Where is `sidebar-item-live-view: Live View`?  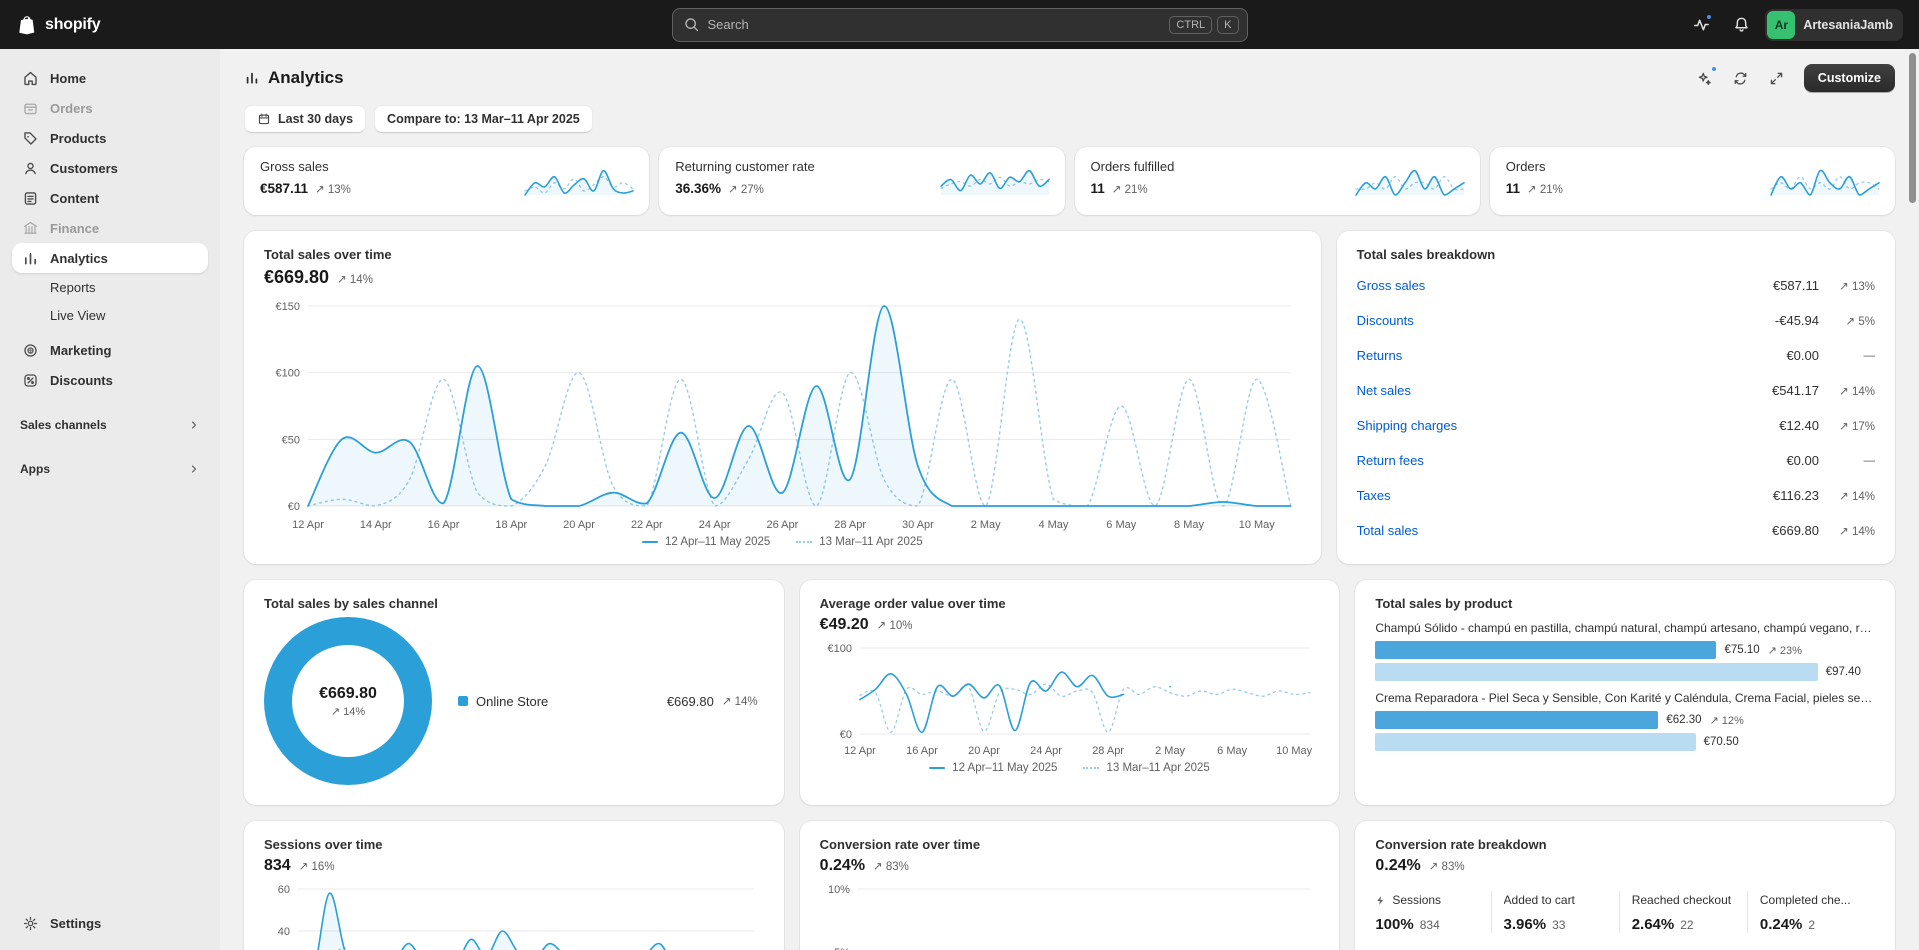
sidebar-item-live-view: Live View is located at coordinates (110, 315).